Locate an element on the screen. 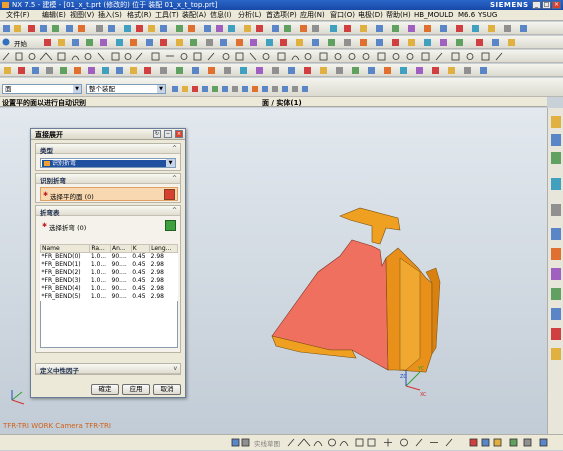  chevron-down-icon: v is located at coordinates (175, 368).